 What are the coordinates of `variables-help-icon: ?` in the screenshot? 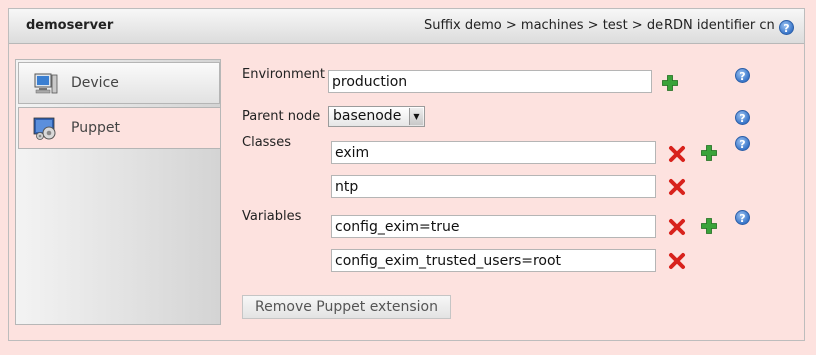 It's located at (742, 217).